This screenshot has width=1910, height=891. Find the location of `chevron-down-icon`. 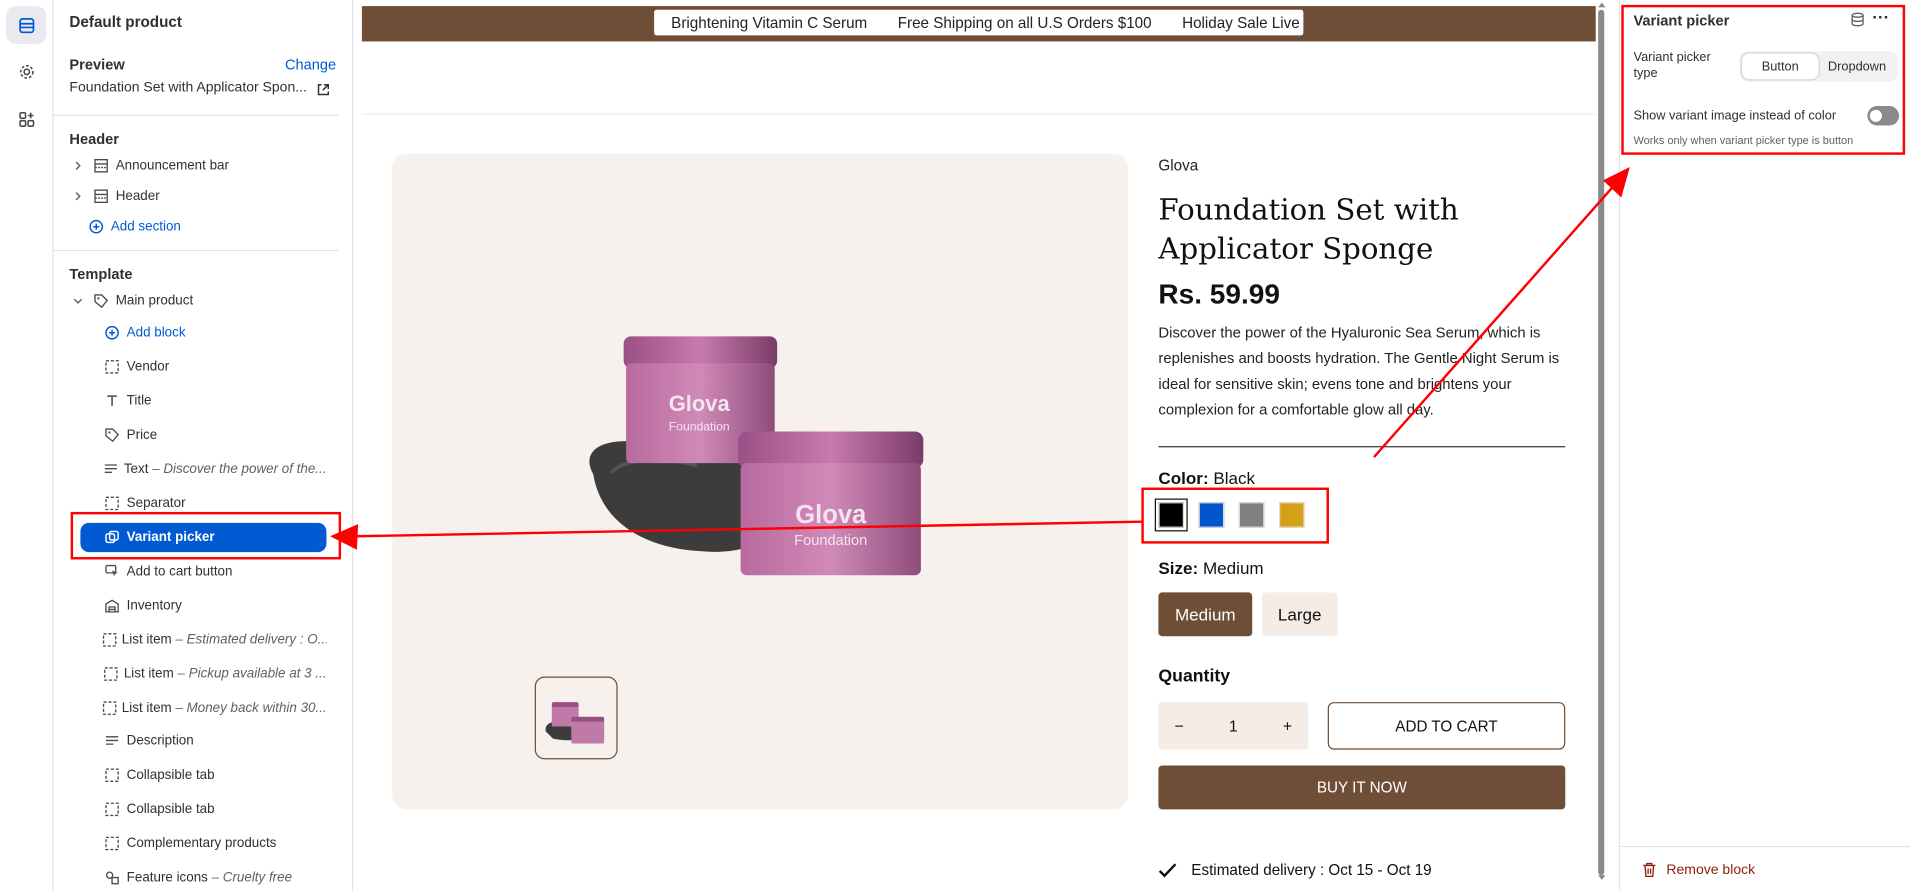

chevron-down-icon is located at coordinates (77, 301).